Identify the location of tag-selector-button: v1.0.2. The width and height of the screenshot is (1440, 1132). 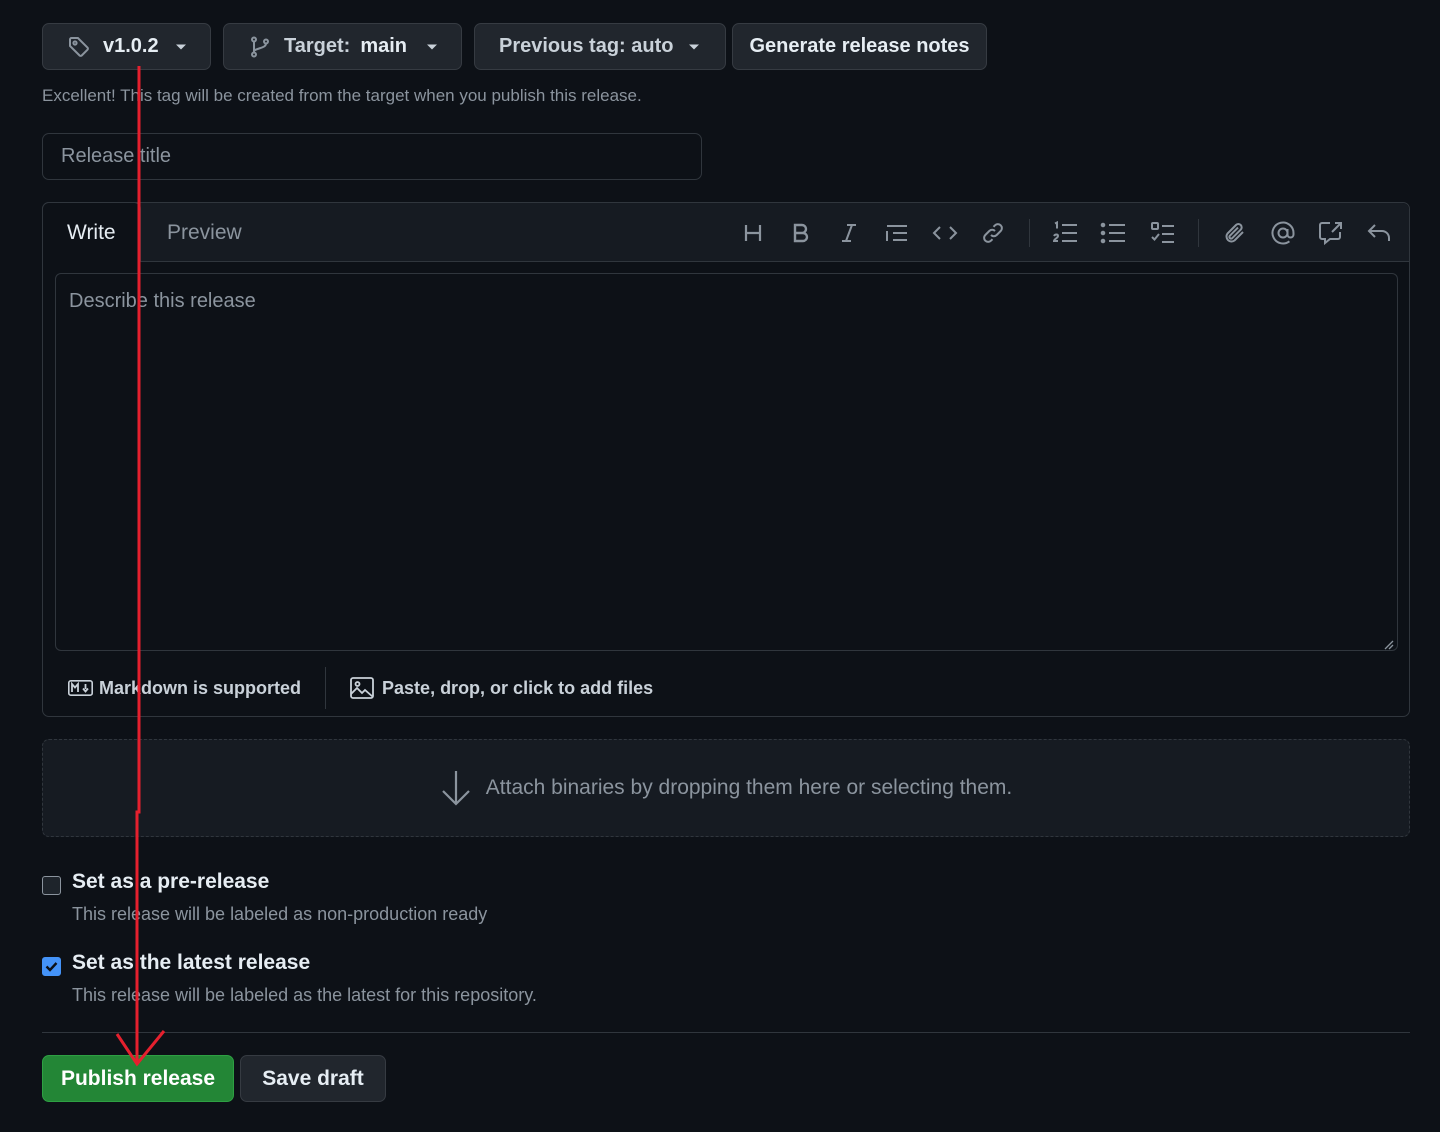
(126, 46).